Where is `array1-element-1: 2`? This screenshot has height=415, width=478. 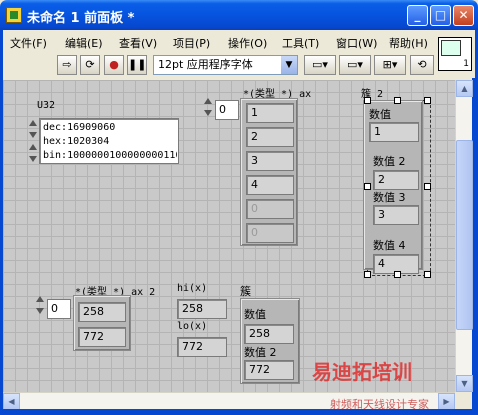 array1-element-1: 2 is located at coordinates (270, 137).